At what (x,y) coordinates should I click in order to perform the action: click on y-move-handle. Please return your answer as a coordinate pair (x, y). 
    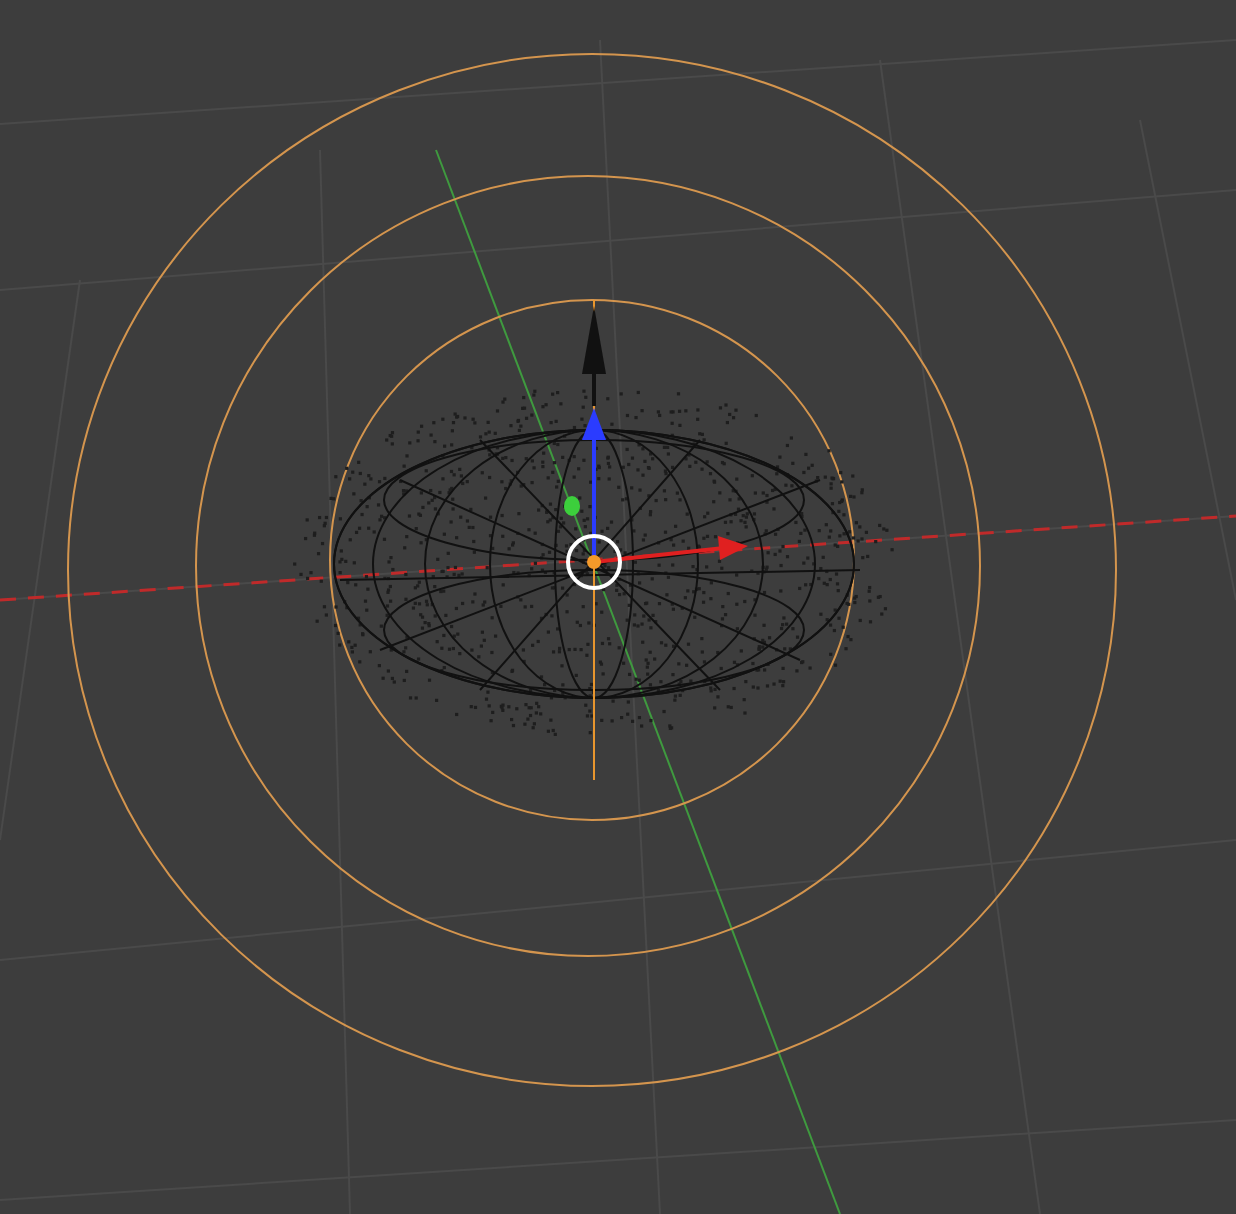
    Looking at the image, I should click on (572, 506).